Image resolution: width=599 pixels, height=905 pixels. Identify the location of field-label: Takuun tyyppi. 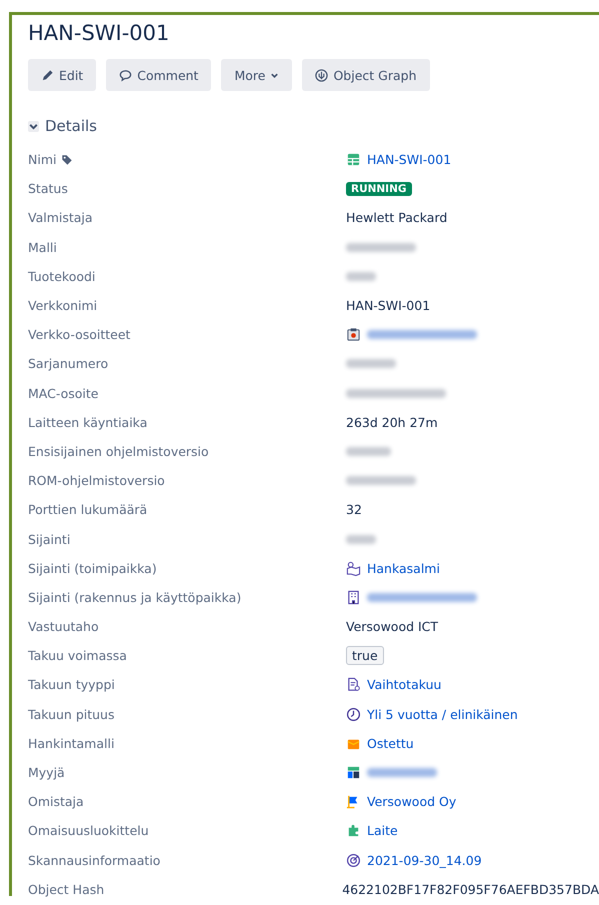
(71, 684).